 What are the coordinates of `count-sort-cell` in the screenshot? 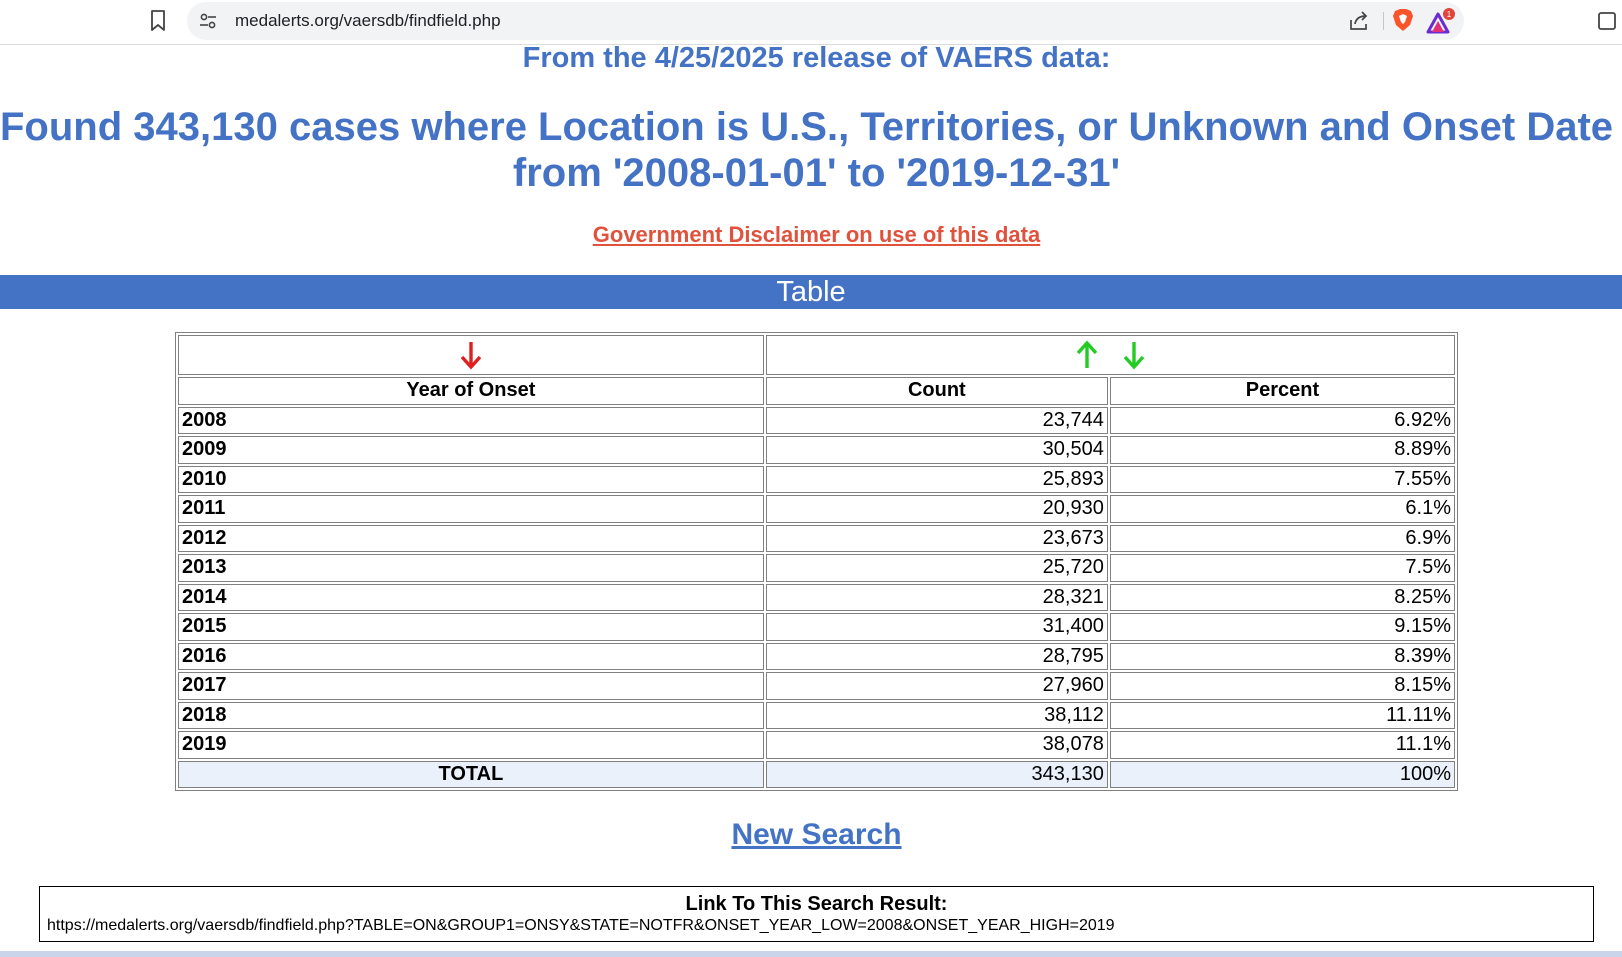 It's located at (1110, 355).